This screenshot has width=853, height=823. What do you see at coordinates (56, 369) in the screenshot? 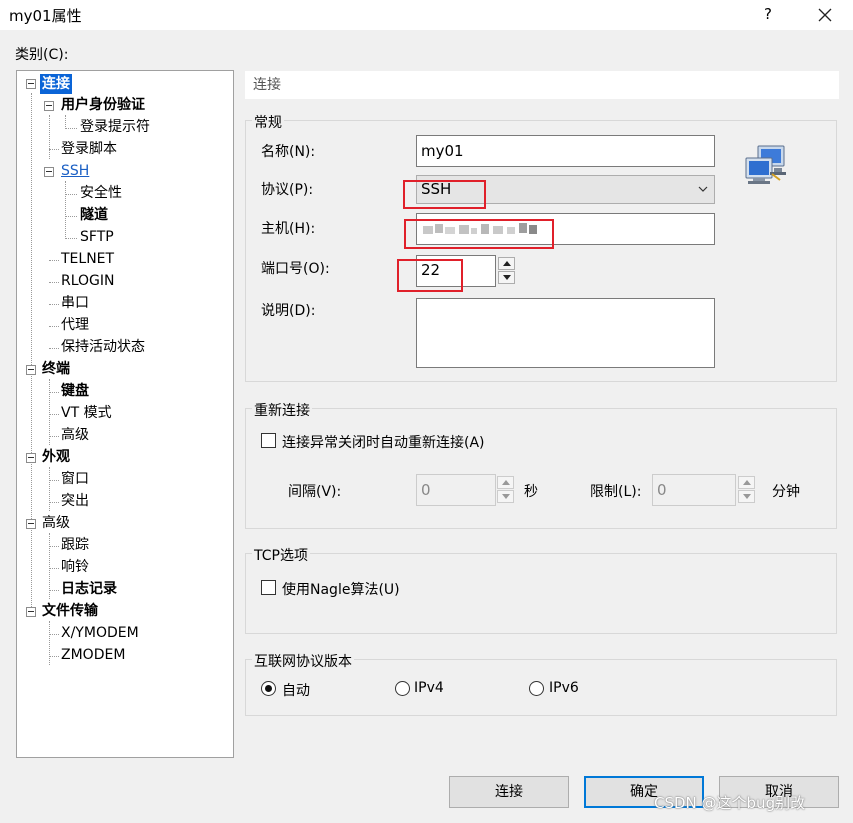
I see `tree-item-terminal: 终端` at bounding box center [56, 369].